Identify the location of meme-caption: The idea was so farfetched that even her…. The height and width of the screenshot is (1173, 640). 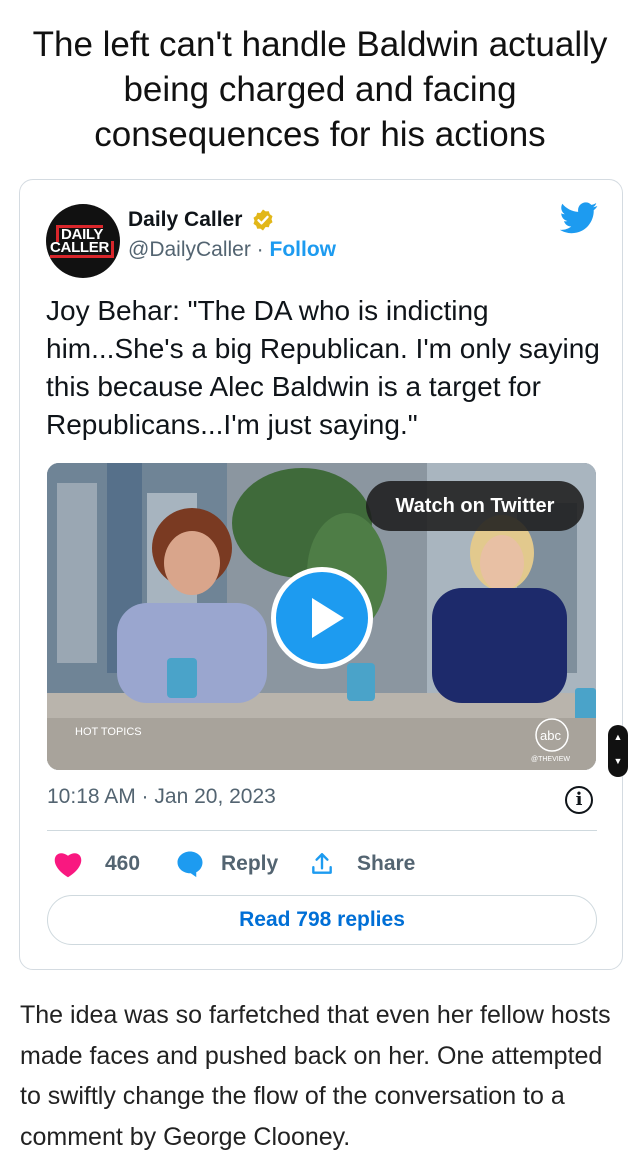
(315, 1076).